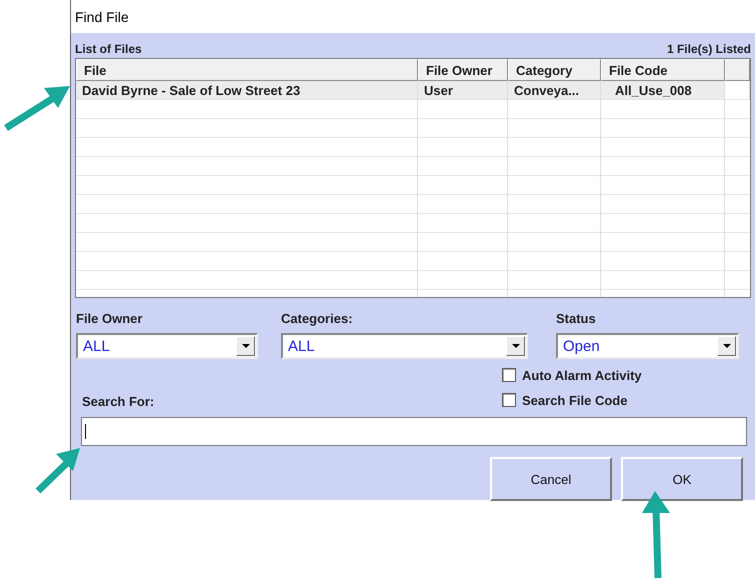  I want to click on dropdown: Open, so click(647, 346).